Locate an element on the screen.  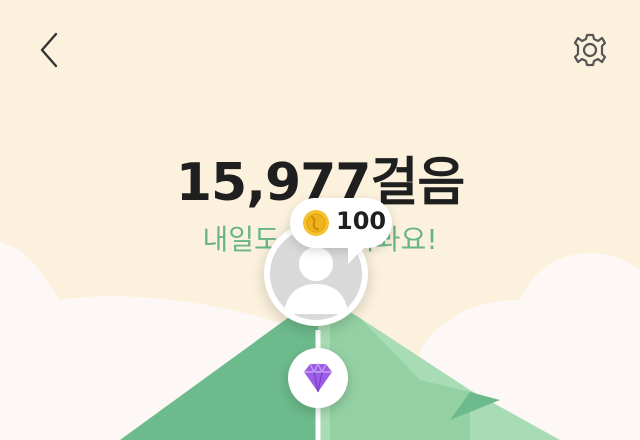
bubble-tail is located at coordinates (359, 253).